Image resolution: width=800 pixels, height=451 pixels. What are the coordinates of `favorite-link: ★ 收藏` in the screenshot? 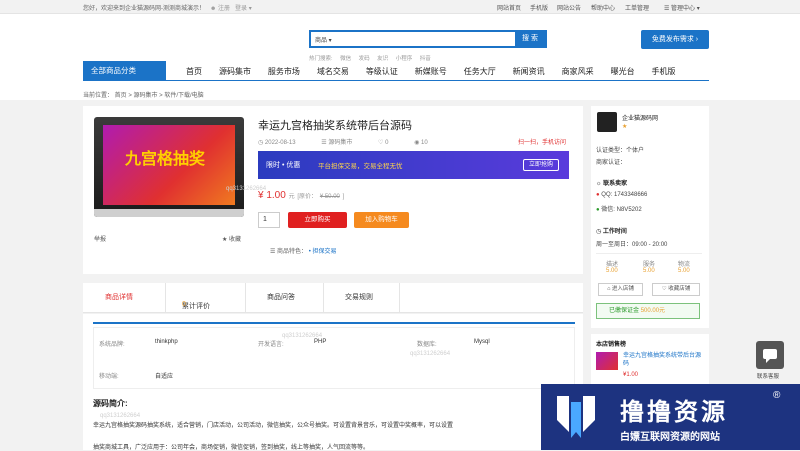 It's located at (231, 238).